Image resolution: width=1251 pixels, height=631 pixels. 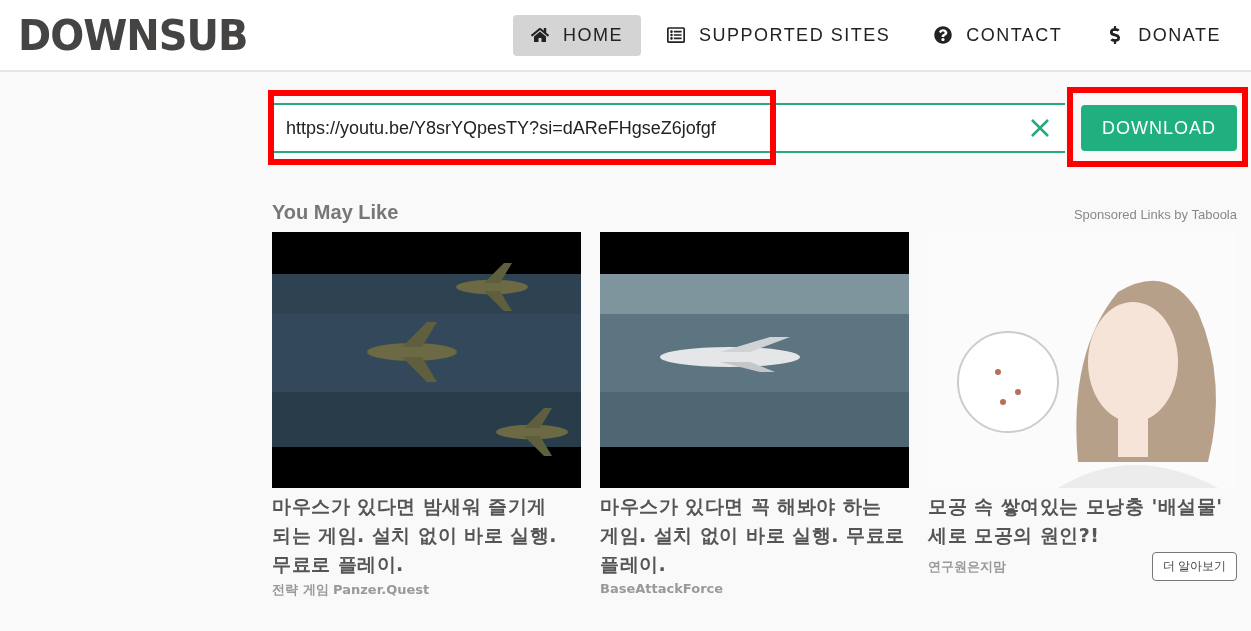 I want to click on learn-more-button: 더 알아보기, so click(x=1194, y=566).